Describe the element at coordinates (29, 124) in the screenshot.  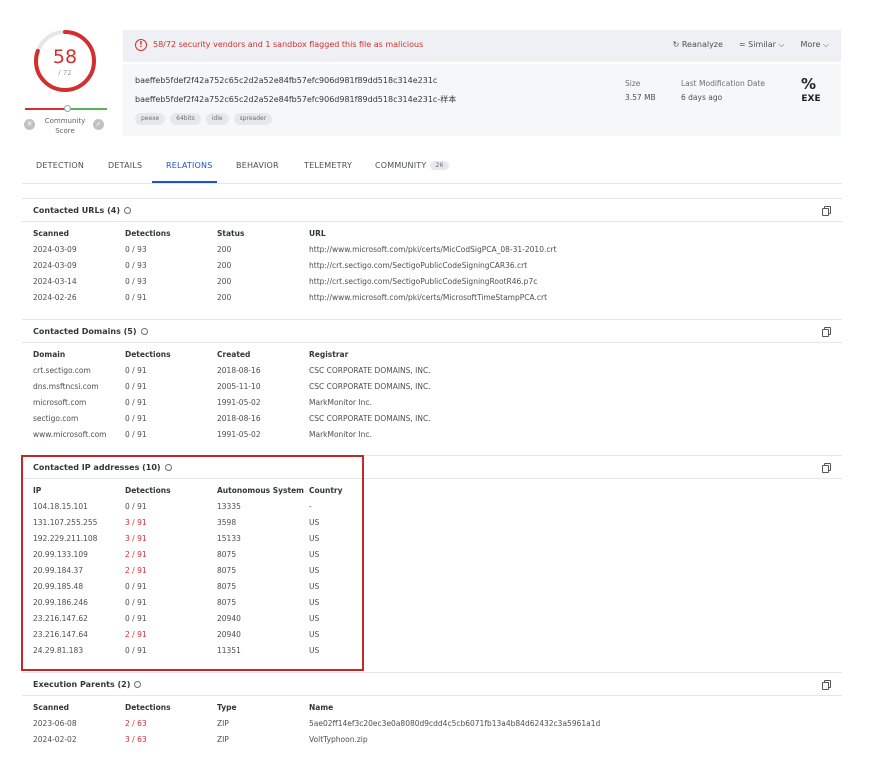
I see `thumbs-down-icon: ✕` at that location.